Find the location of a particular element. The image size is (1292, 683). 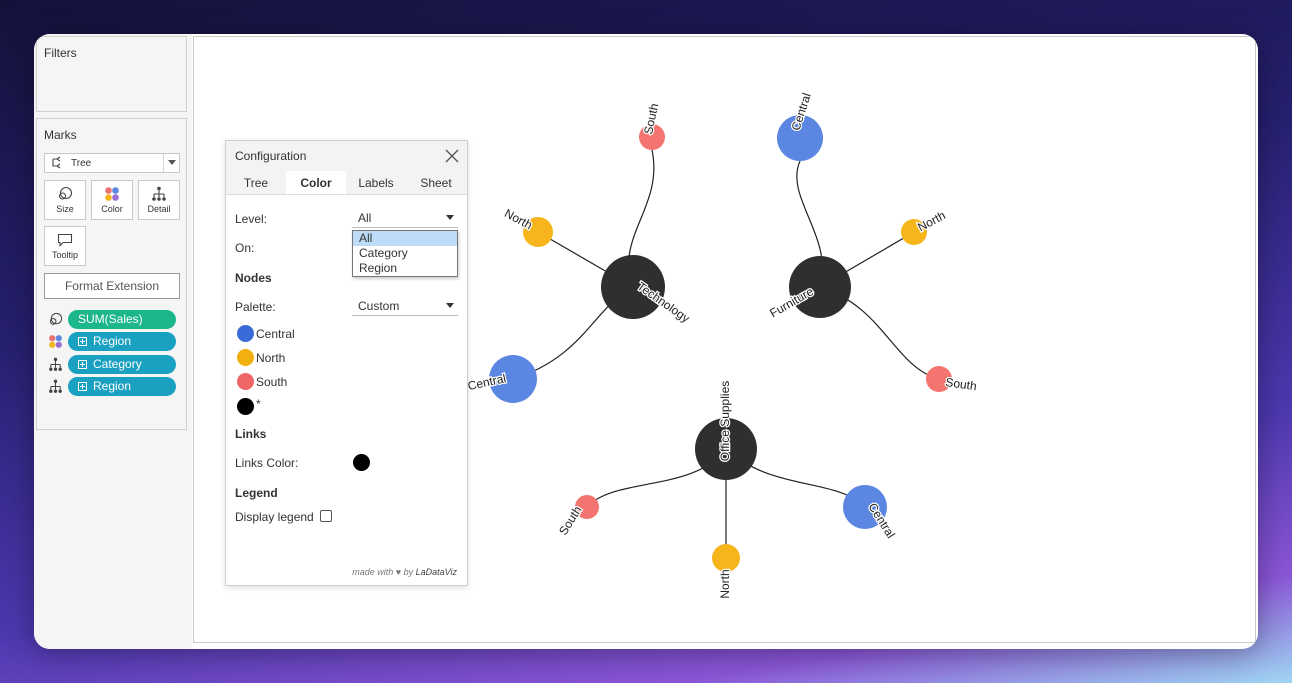

detail-button-label: Detail is located at coordinates (159, 209).